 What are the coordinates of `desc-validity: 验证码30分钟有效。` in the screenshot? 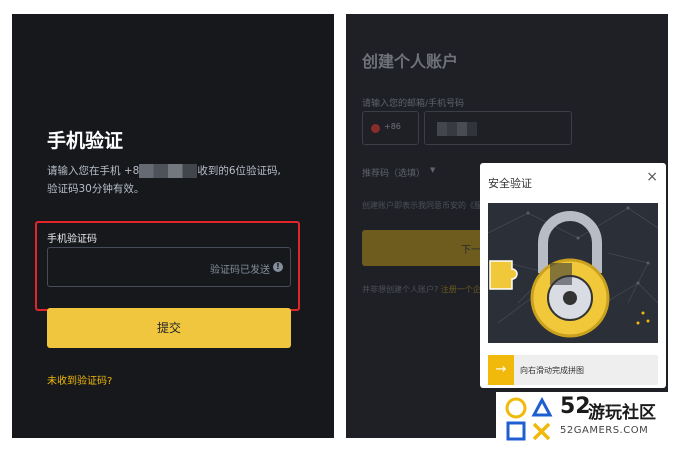 It's located at (96, 189).